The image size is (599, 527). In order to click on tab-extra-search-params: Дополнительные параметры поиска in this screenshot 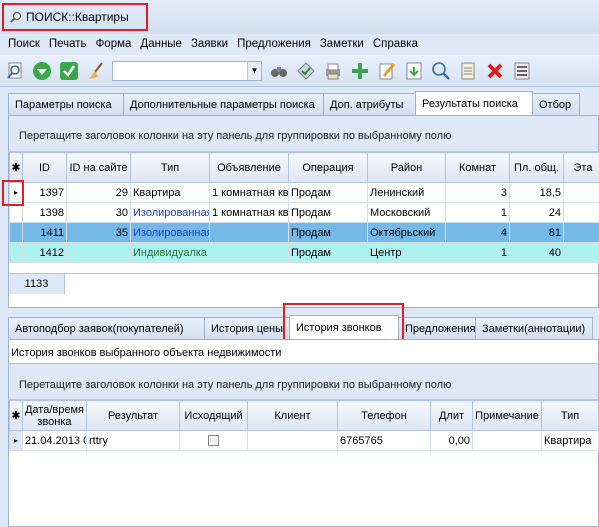, I will do `click(223, 104)`.